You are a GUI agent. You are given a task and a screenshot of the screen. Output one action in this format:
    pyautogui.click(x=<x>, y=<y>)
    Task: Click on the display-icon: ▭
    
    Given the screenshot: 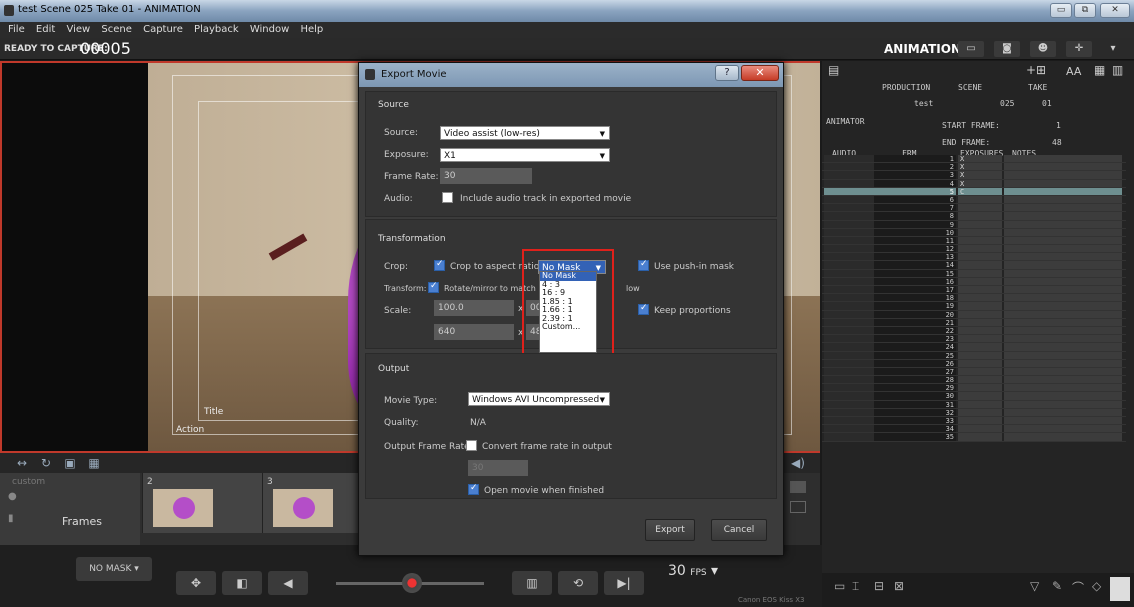 What is the action you would take?
    pyautogui.click(x=971, y=49)
    